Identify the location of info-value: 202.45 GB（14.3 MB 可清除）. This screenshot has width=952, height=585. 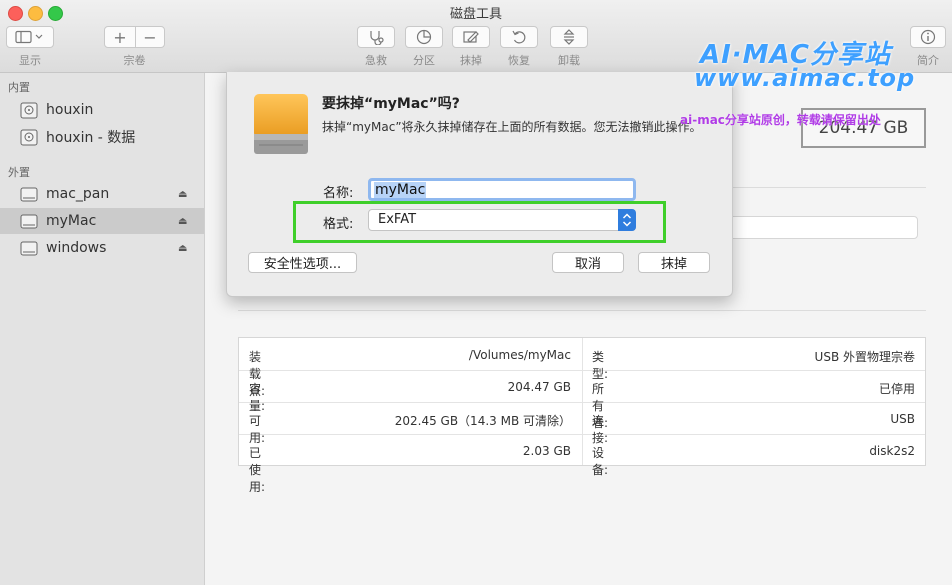
(482, 421).